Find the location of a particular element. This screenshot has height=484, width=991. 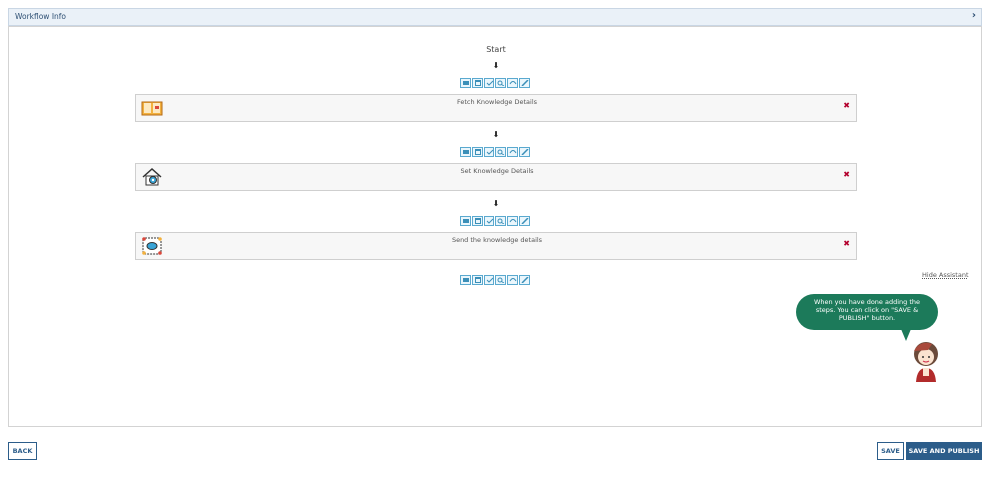

workflow-info-header: Workflow Info › is located at coordinates (495, 17).